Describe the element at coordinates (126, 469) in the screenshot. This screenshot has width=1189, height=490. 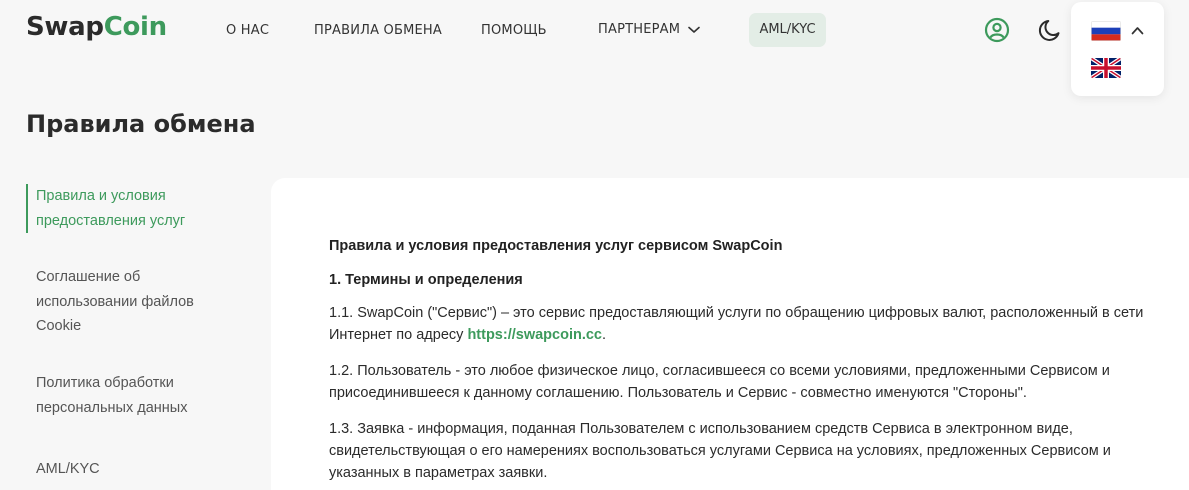
I see `sidebar-item-aml-kyc: AML/KYC` at that location.